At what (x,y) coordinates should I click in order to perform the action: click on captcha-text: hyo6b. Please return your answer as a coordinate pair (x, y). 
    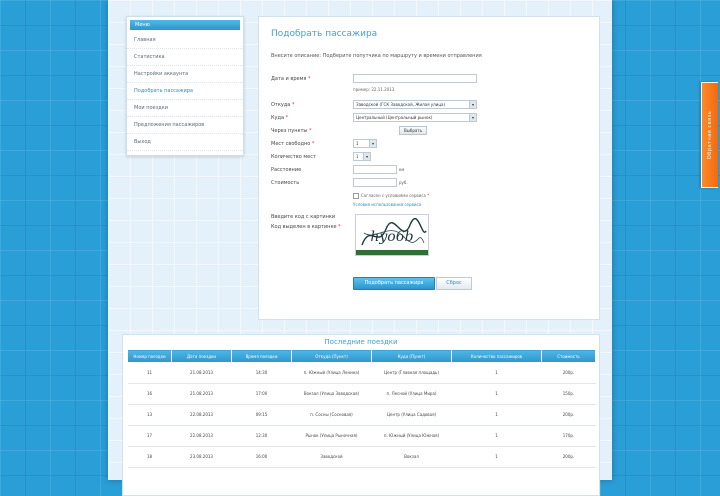
    Looking at the image, I should click on (391, 237).